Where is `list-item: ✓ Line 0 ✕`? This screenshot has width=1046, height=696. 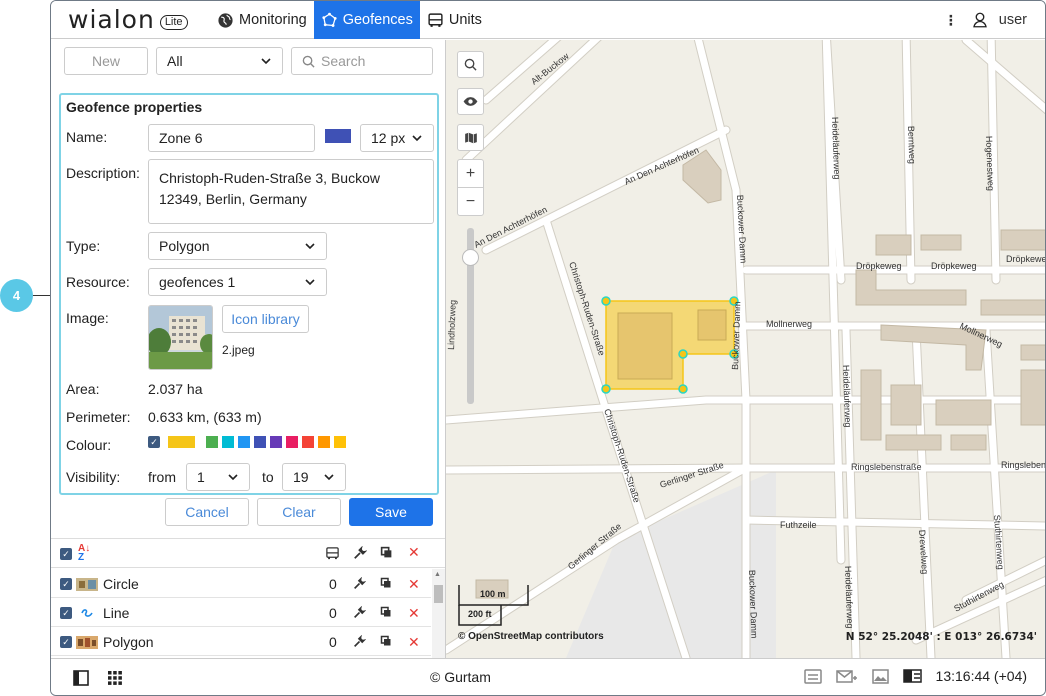
list-item: ✓ Line 0 ✕ is located at coordinates (241, 612).